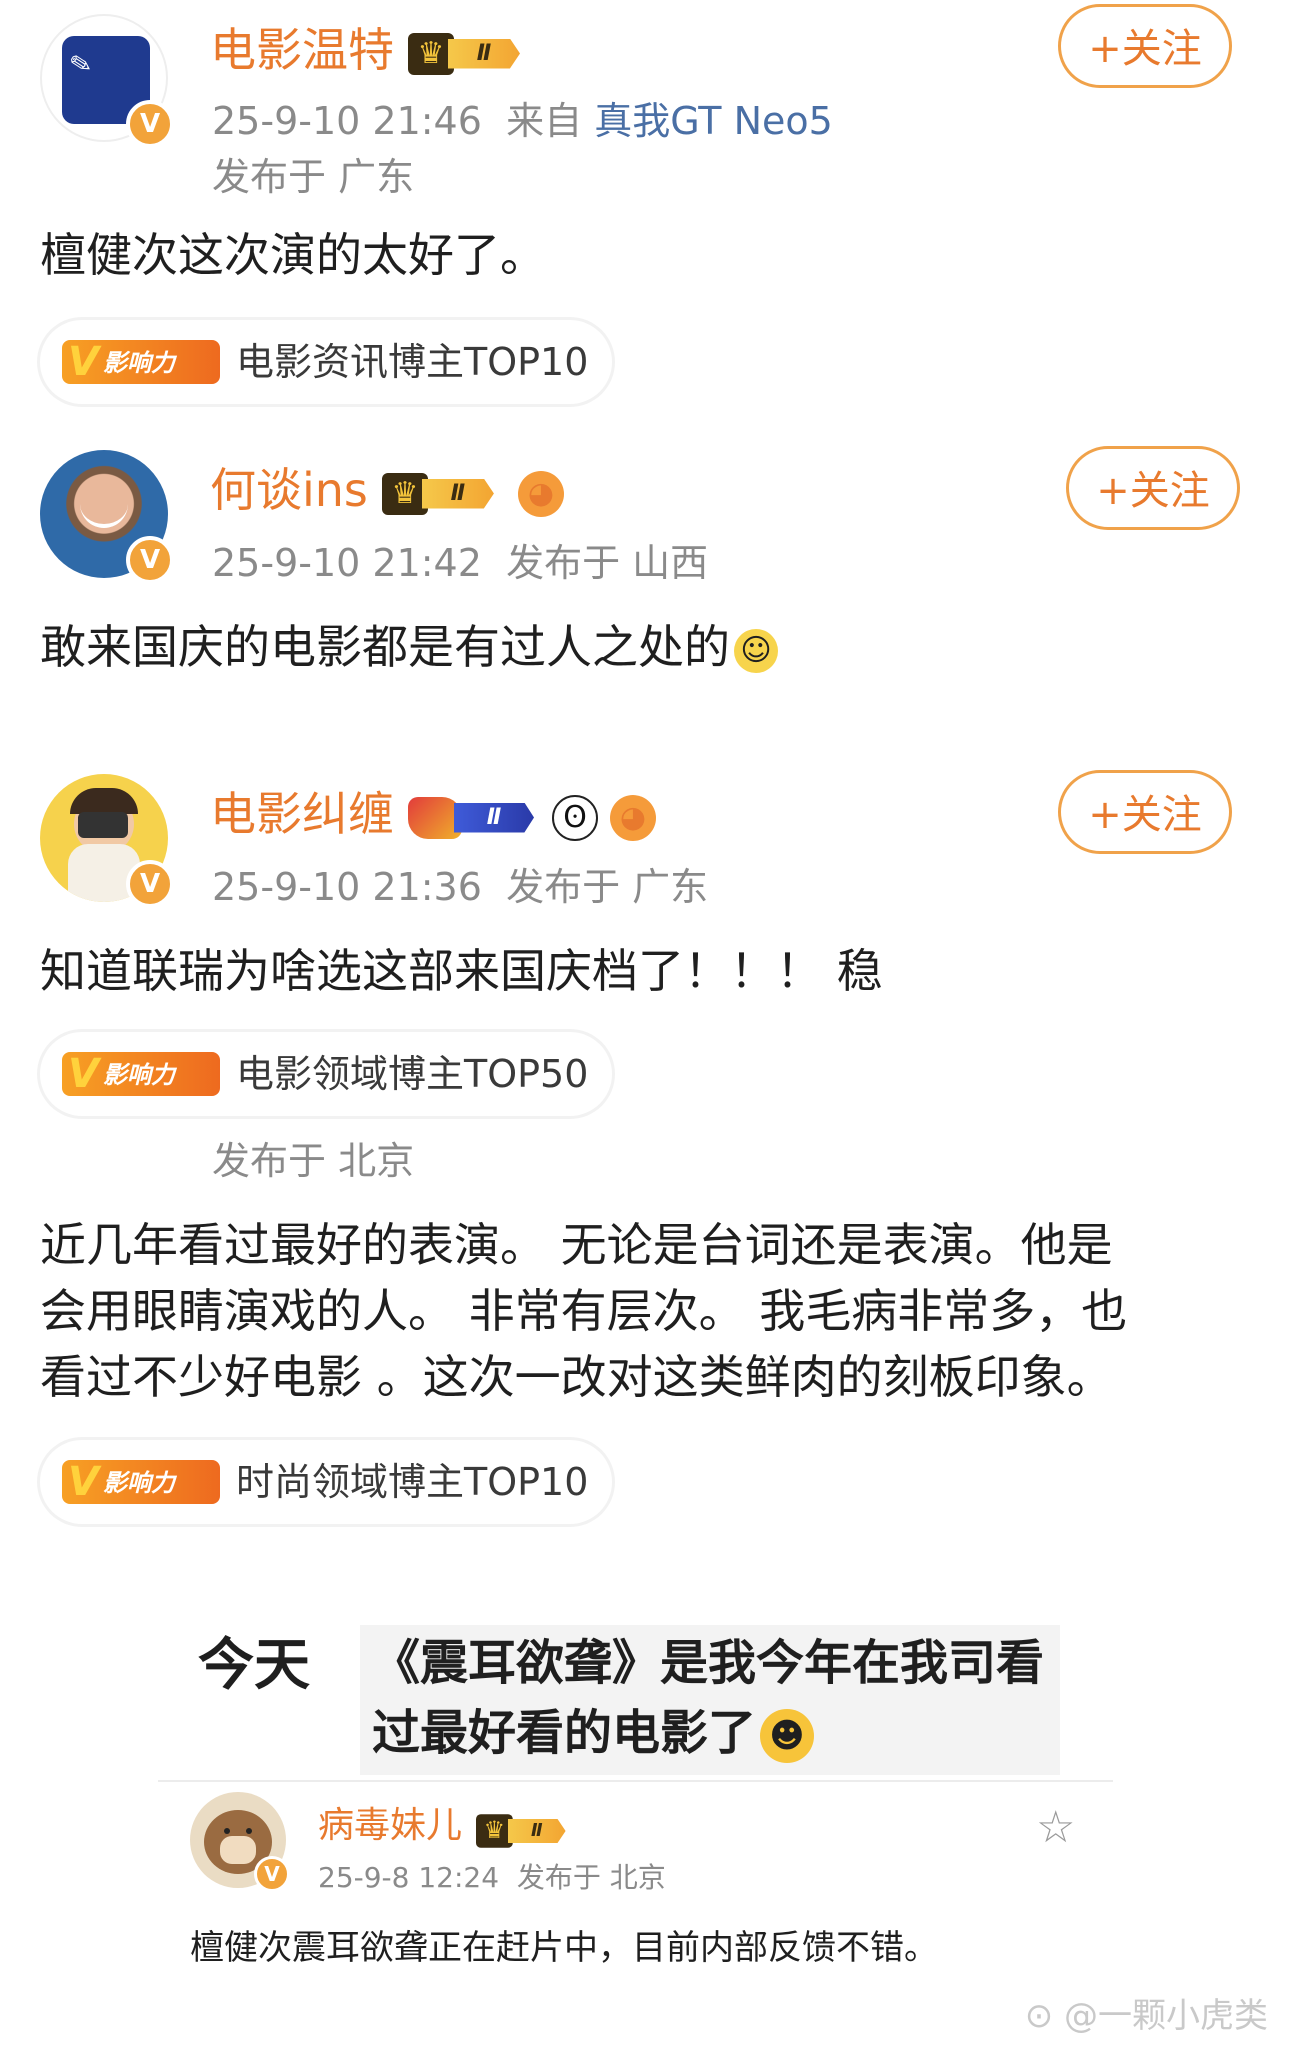  I want to click on post-meta: 25-9-10 21:46 来自 真我GT Neo5, so click(522, 117).